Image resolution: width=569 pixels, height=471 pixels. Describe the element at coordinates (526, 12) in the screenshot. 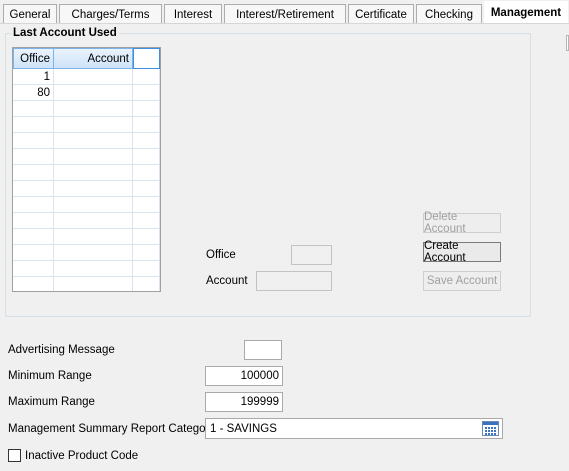

I see `tab-management: Management` at that location.